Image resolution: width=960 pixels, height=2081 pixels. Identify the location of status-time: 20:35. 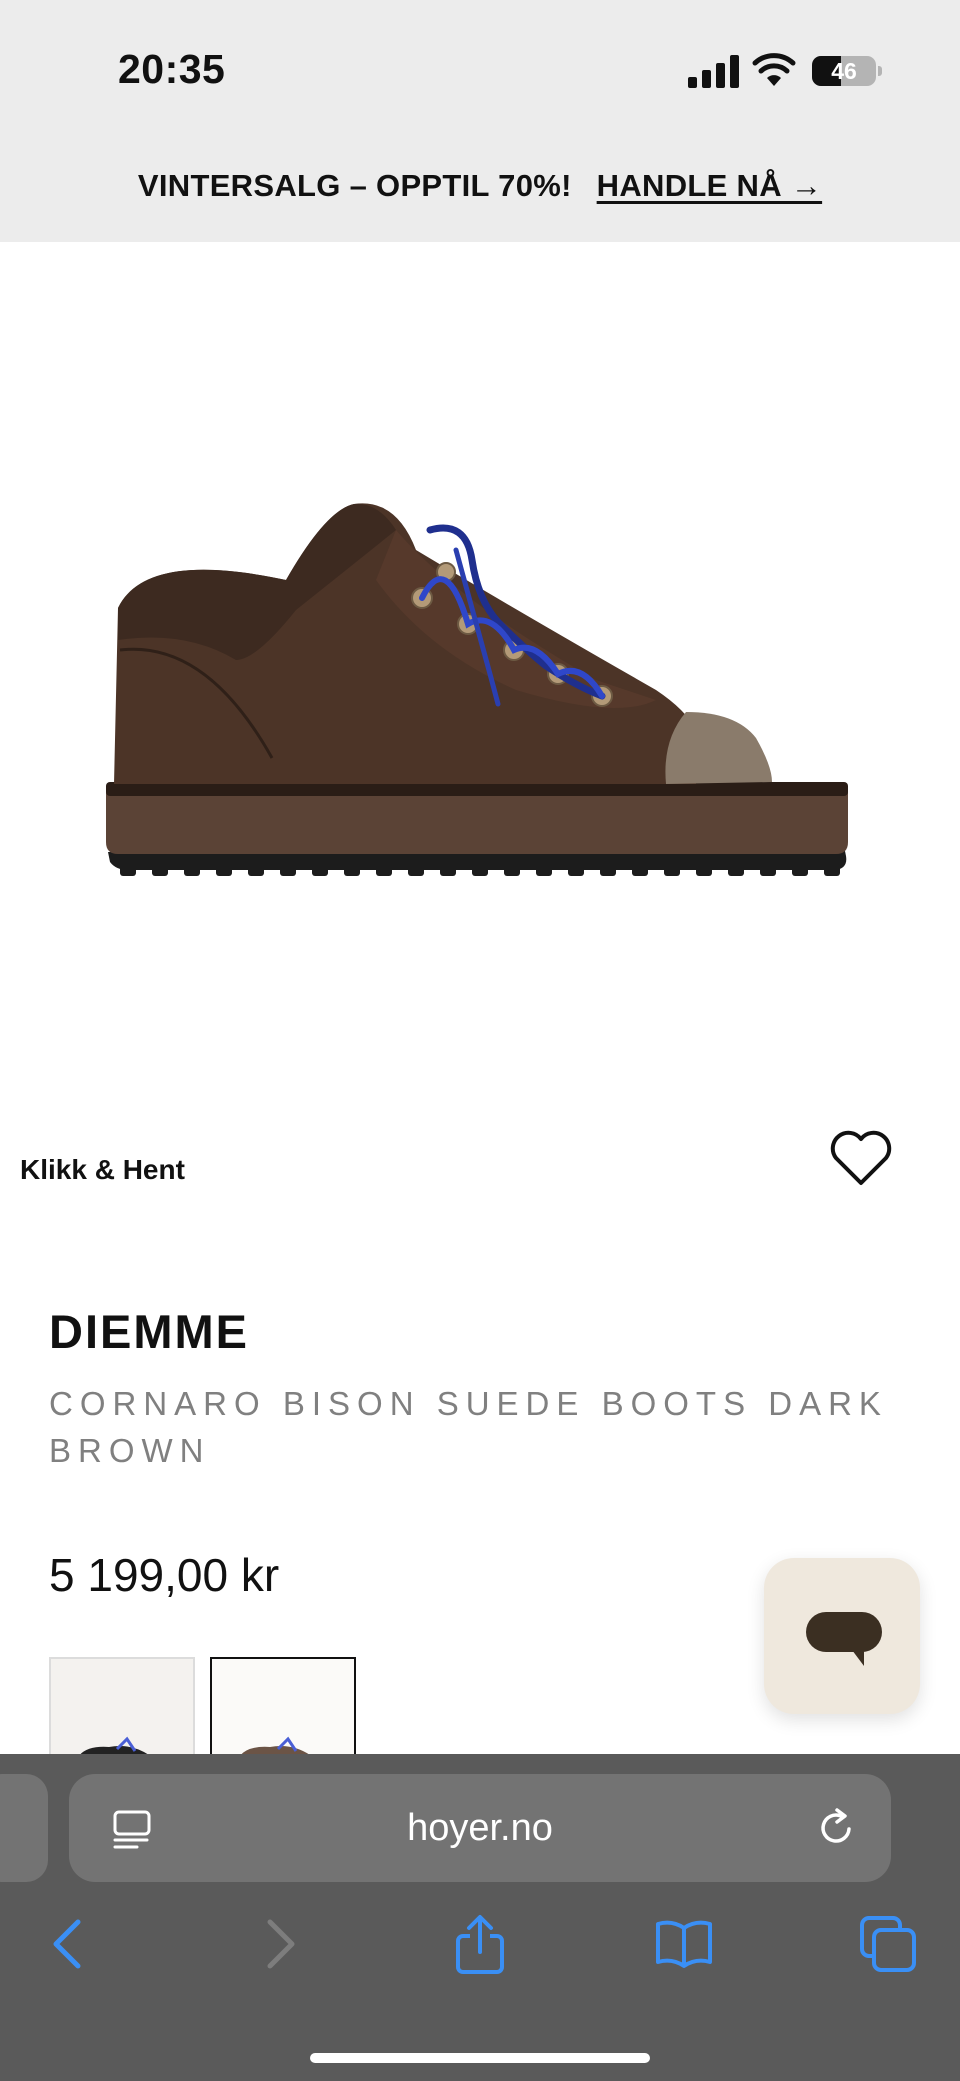
(172, 69).